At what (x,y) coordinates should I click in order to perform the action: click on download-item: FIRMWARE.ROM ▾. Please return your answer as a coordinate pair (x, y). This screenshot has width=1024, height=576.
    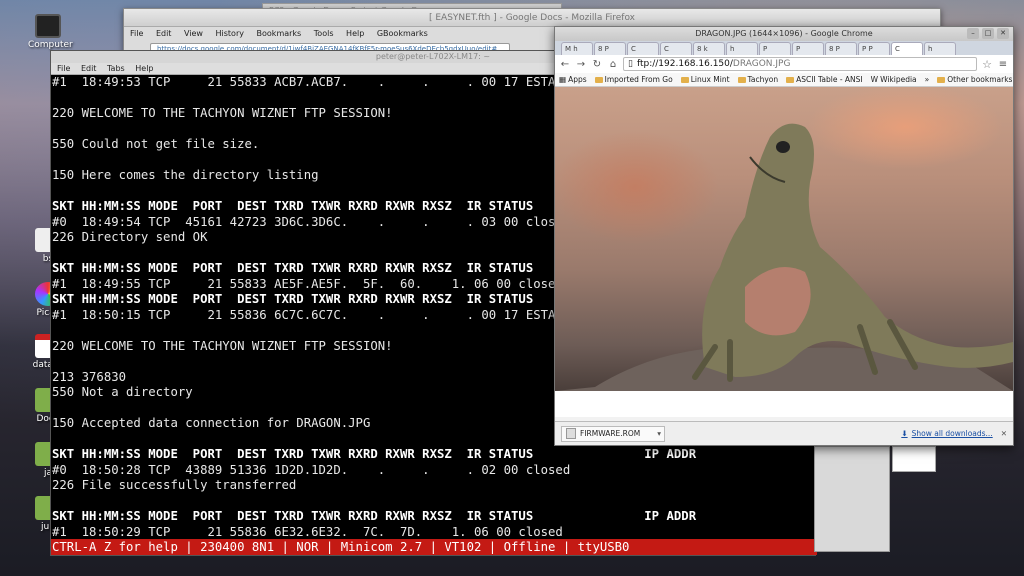
    Looking at the image, I should click on (613, 433).